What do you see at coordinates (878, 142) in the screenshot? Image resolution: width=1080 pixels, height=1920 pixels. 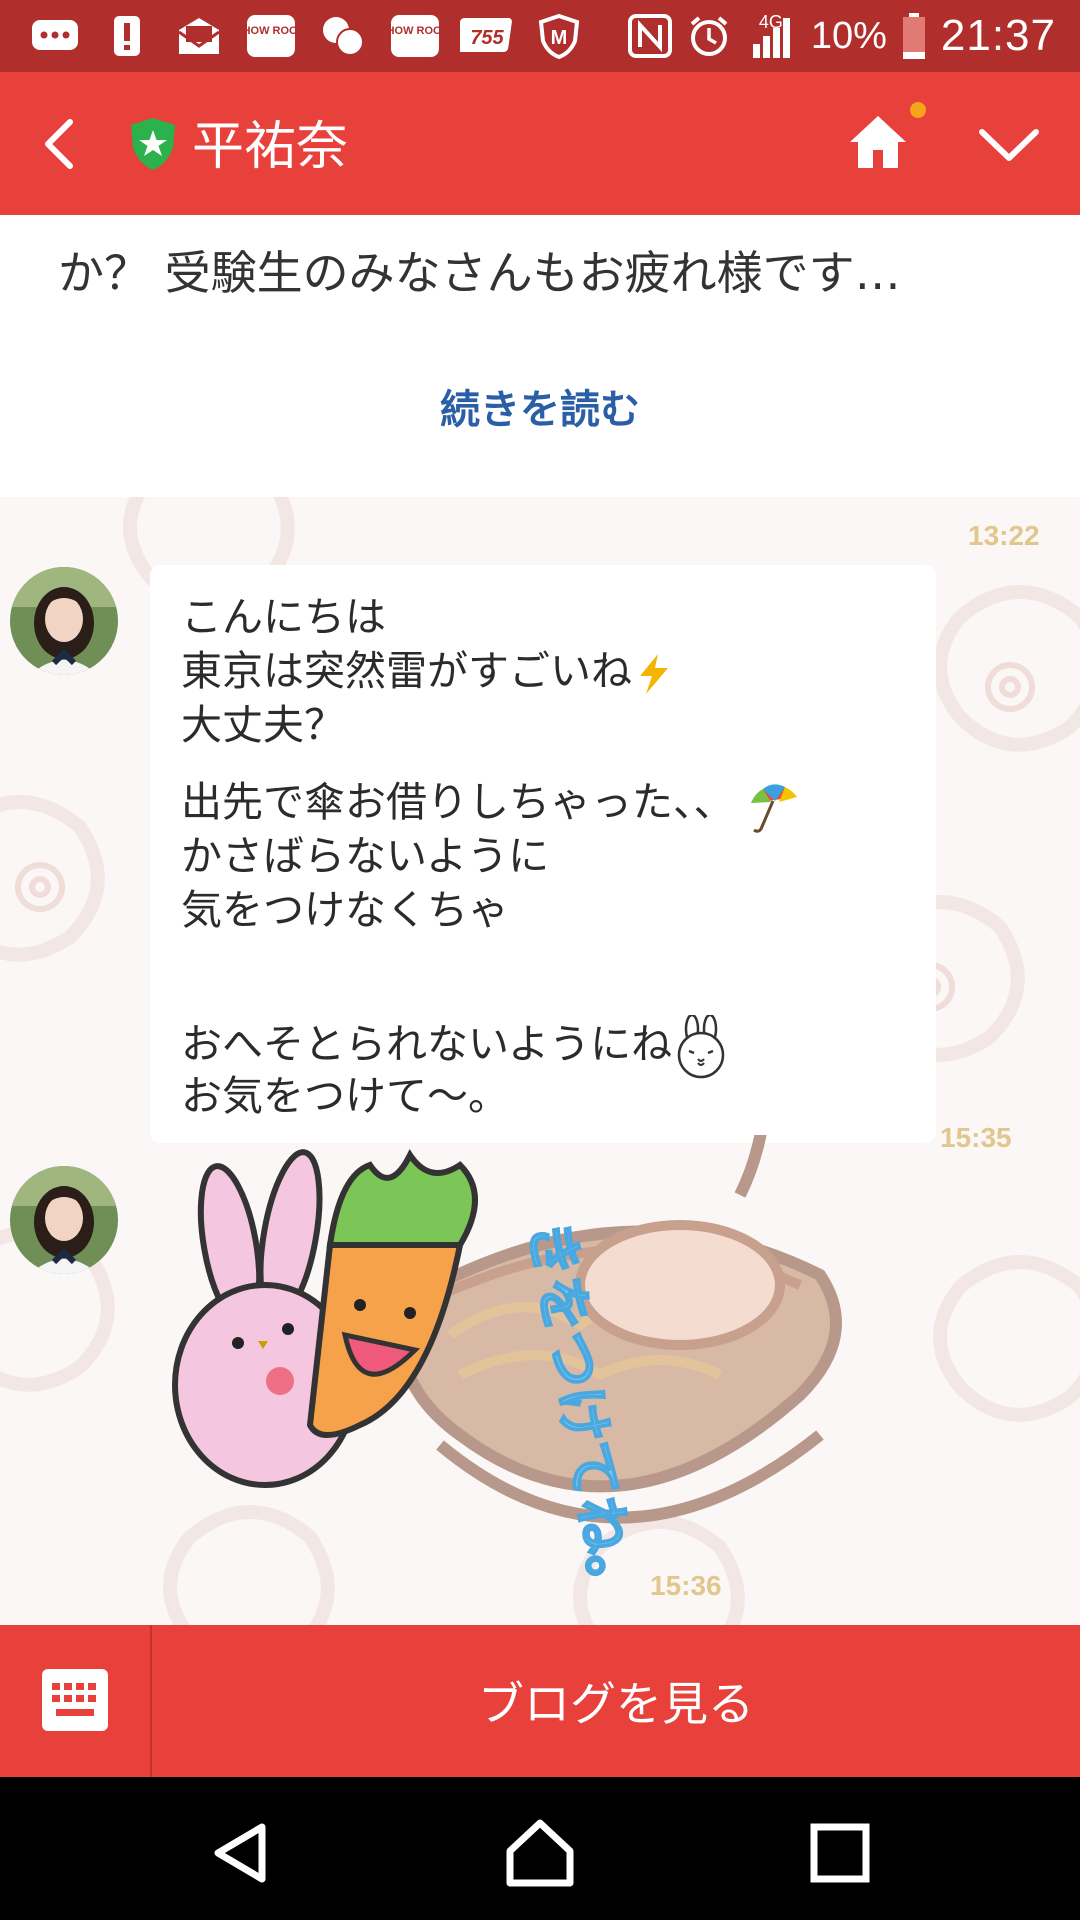 I see `home-icon` at bounding box center [878, 142].